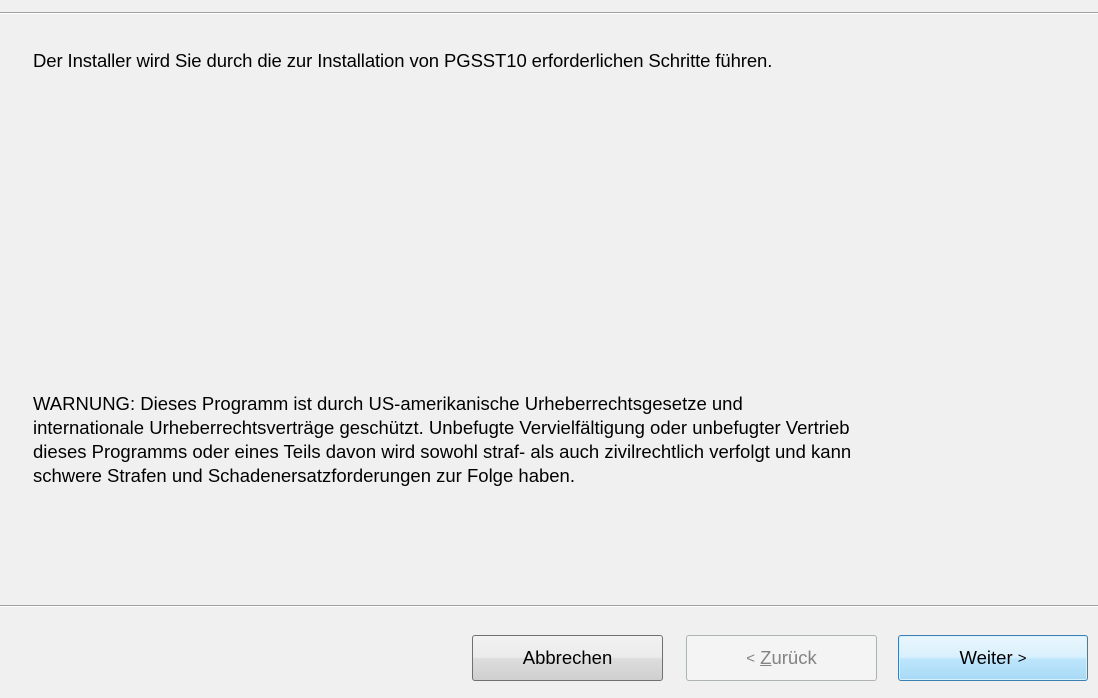 The width and height of the screenshot is (1098, 698). I want to click on back-button-label: urück, so click(794, 657).